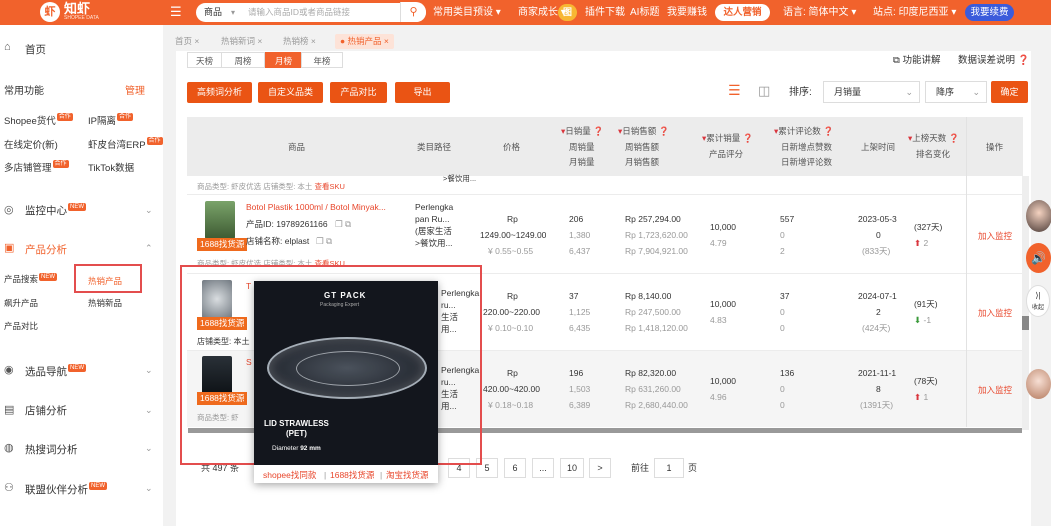 This screenshot has width=1051, height=526. What do you see at coordinates (642, 162) in the screenshot?
I see `col-month-revenue: 月销售额` at bounding box center [642, 162].